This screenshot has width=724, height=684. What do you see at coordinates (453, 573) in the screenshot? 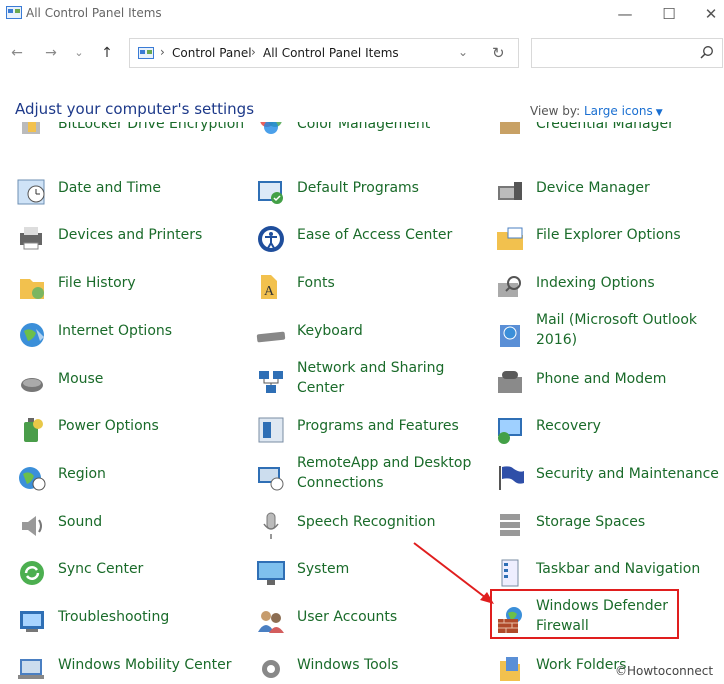
I see `annotation-arrow` at bounding box center [453, 573].